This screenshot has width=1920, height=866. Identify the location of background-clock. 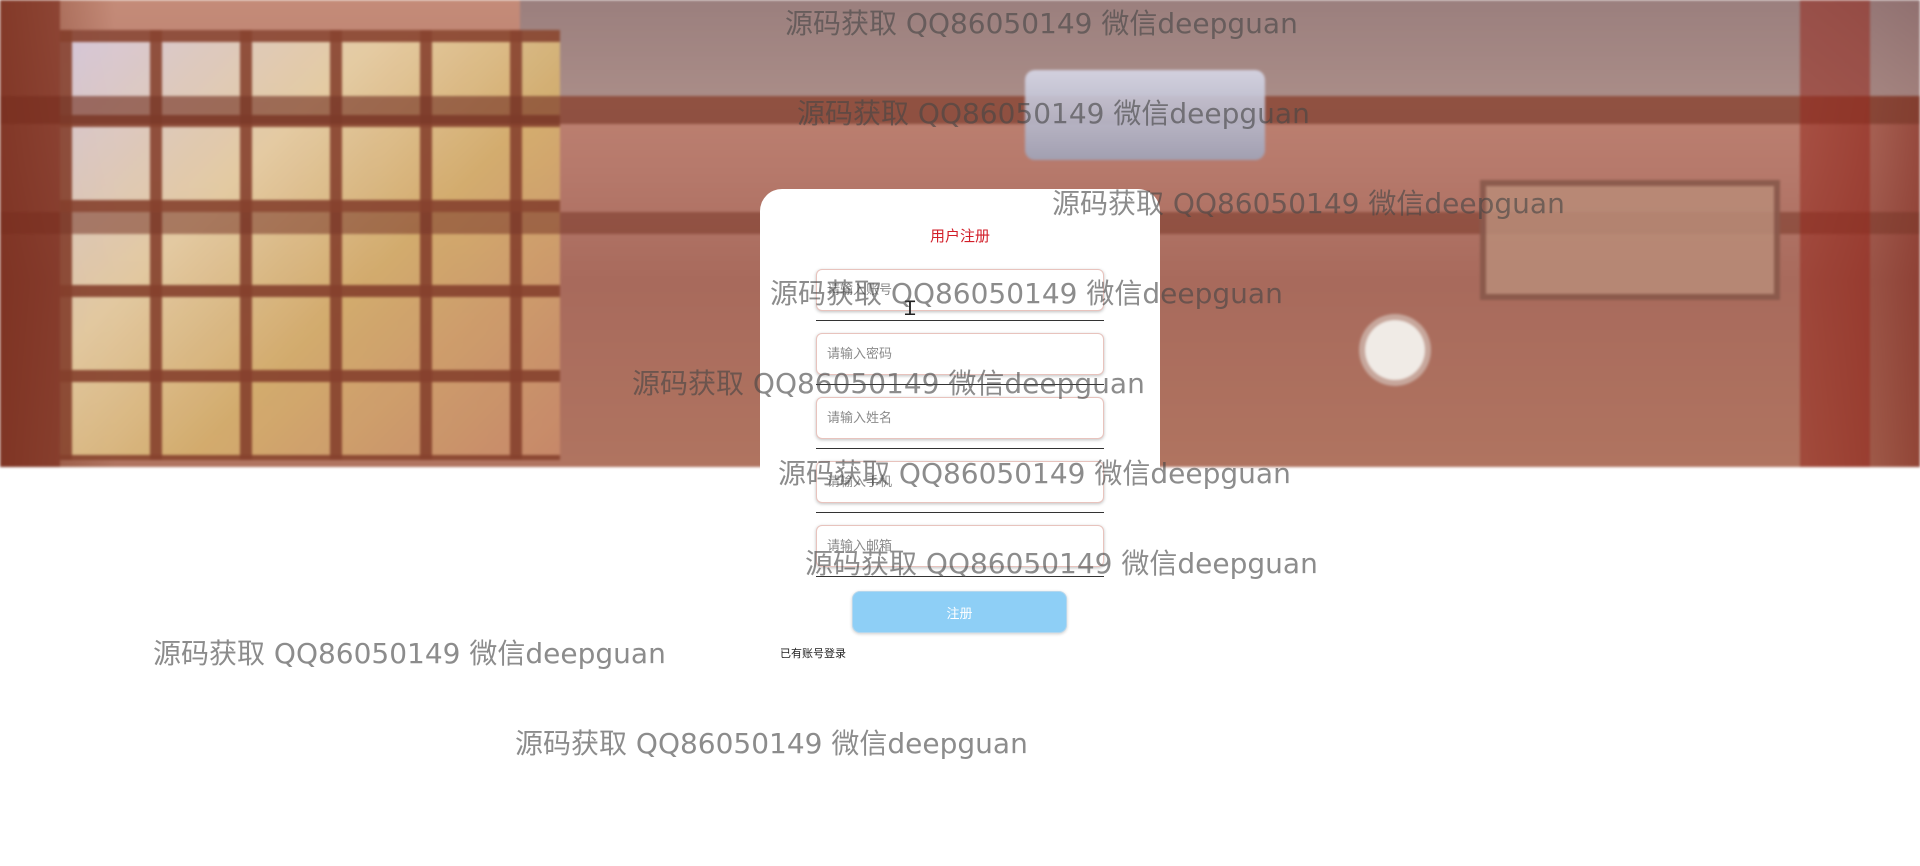
(1395, 350).